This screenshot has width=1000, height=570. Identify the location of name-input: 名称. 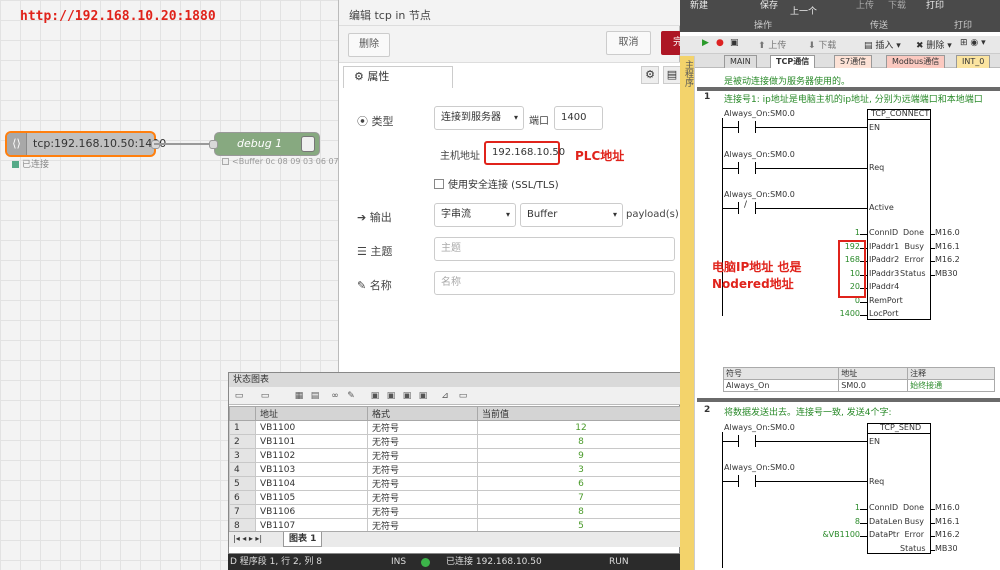
(554, 283).